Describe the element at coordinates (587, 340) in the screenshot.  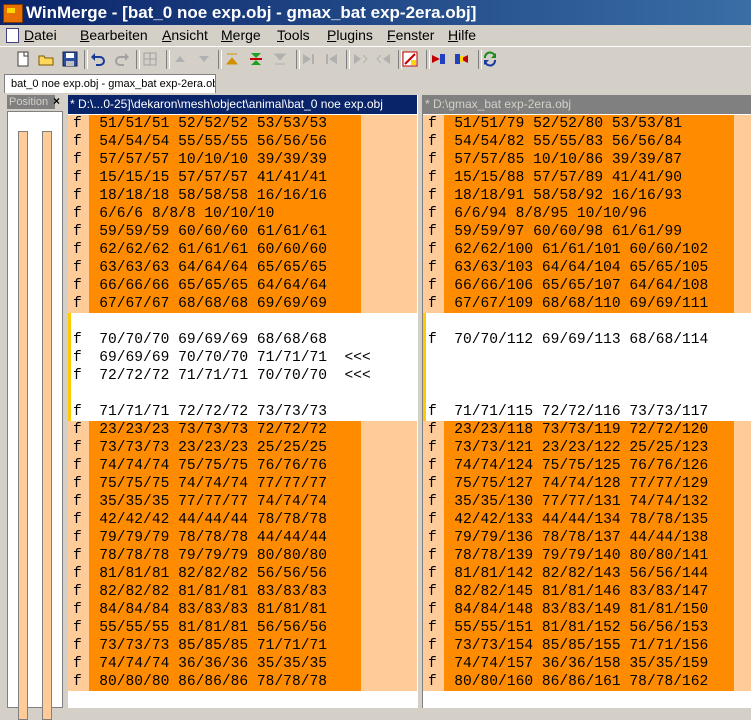
I see `diff-line: f 70/70/112 69/69/113 68/68/114` at that location.